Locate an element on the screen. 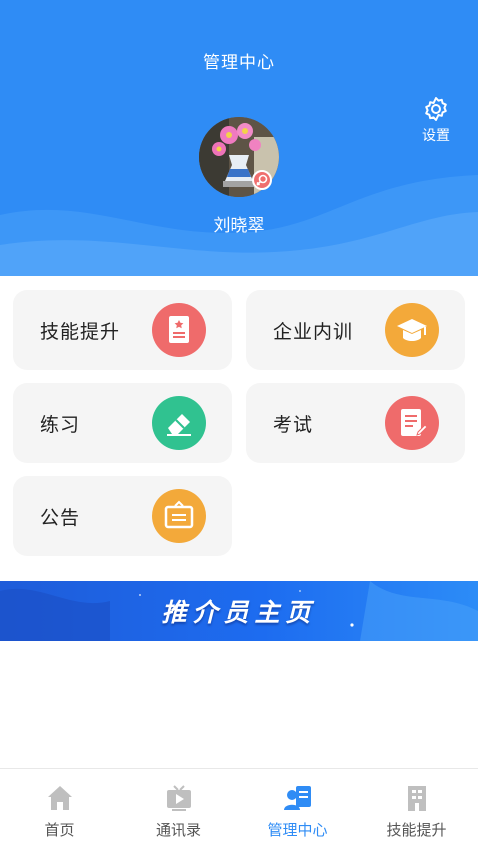 Image resolution: width=478 pixels, height=850 pixels. menu-card-skill-upgrade: 技能提升 is located at coordinates (122, 330).